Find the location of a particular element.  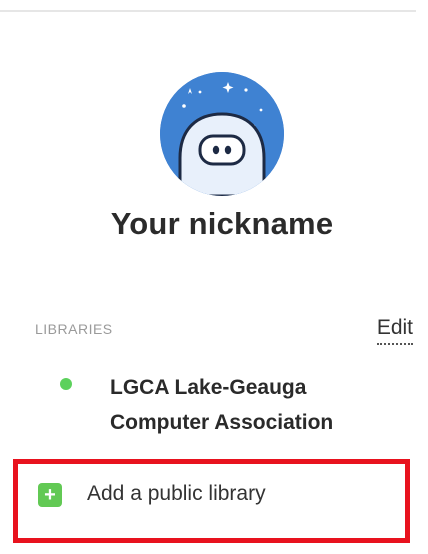

library-item-lgca: LGCA Lake-Geauga Computer Association is located at coordinates (230, 410).